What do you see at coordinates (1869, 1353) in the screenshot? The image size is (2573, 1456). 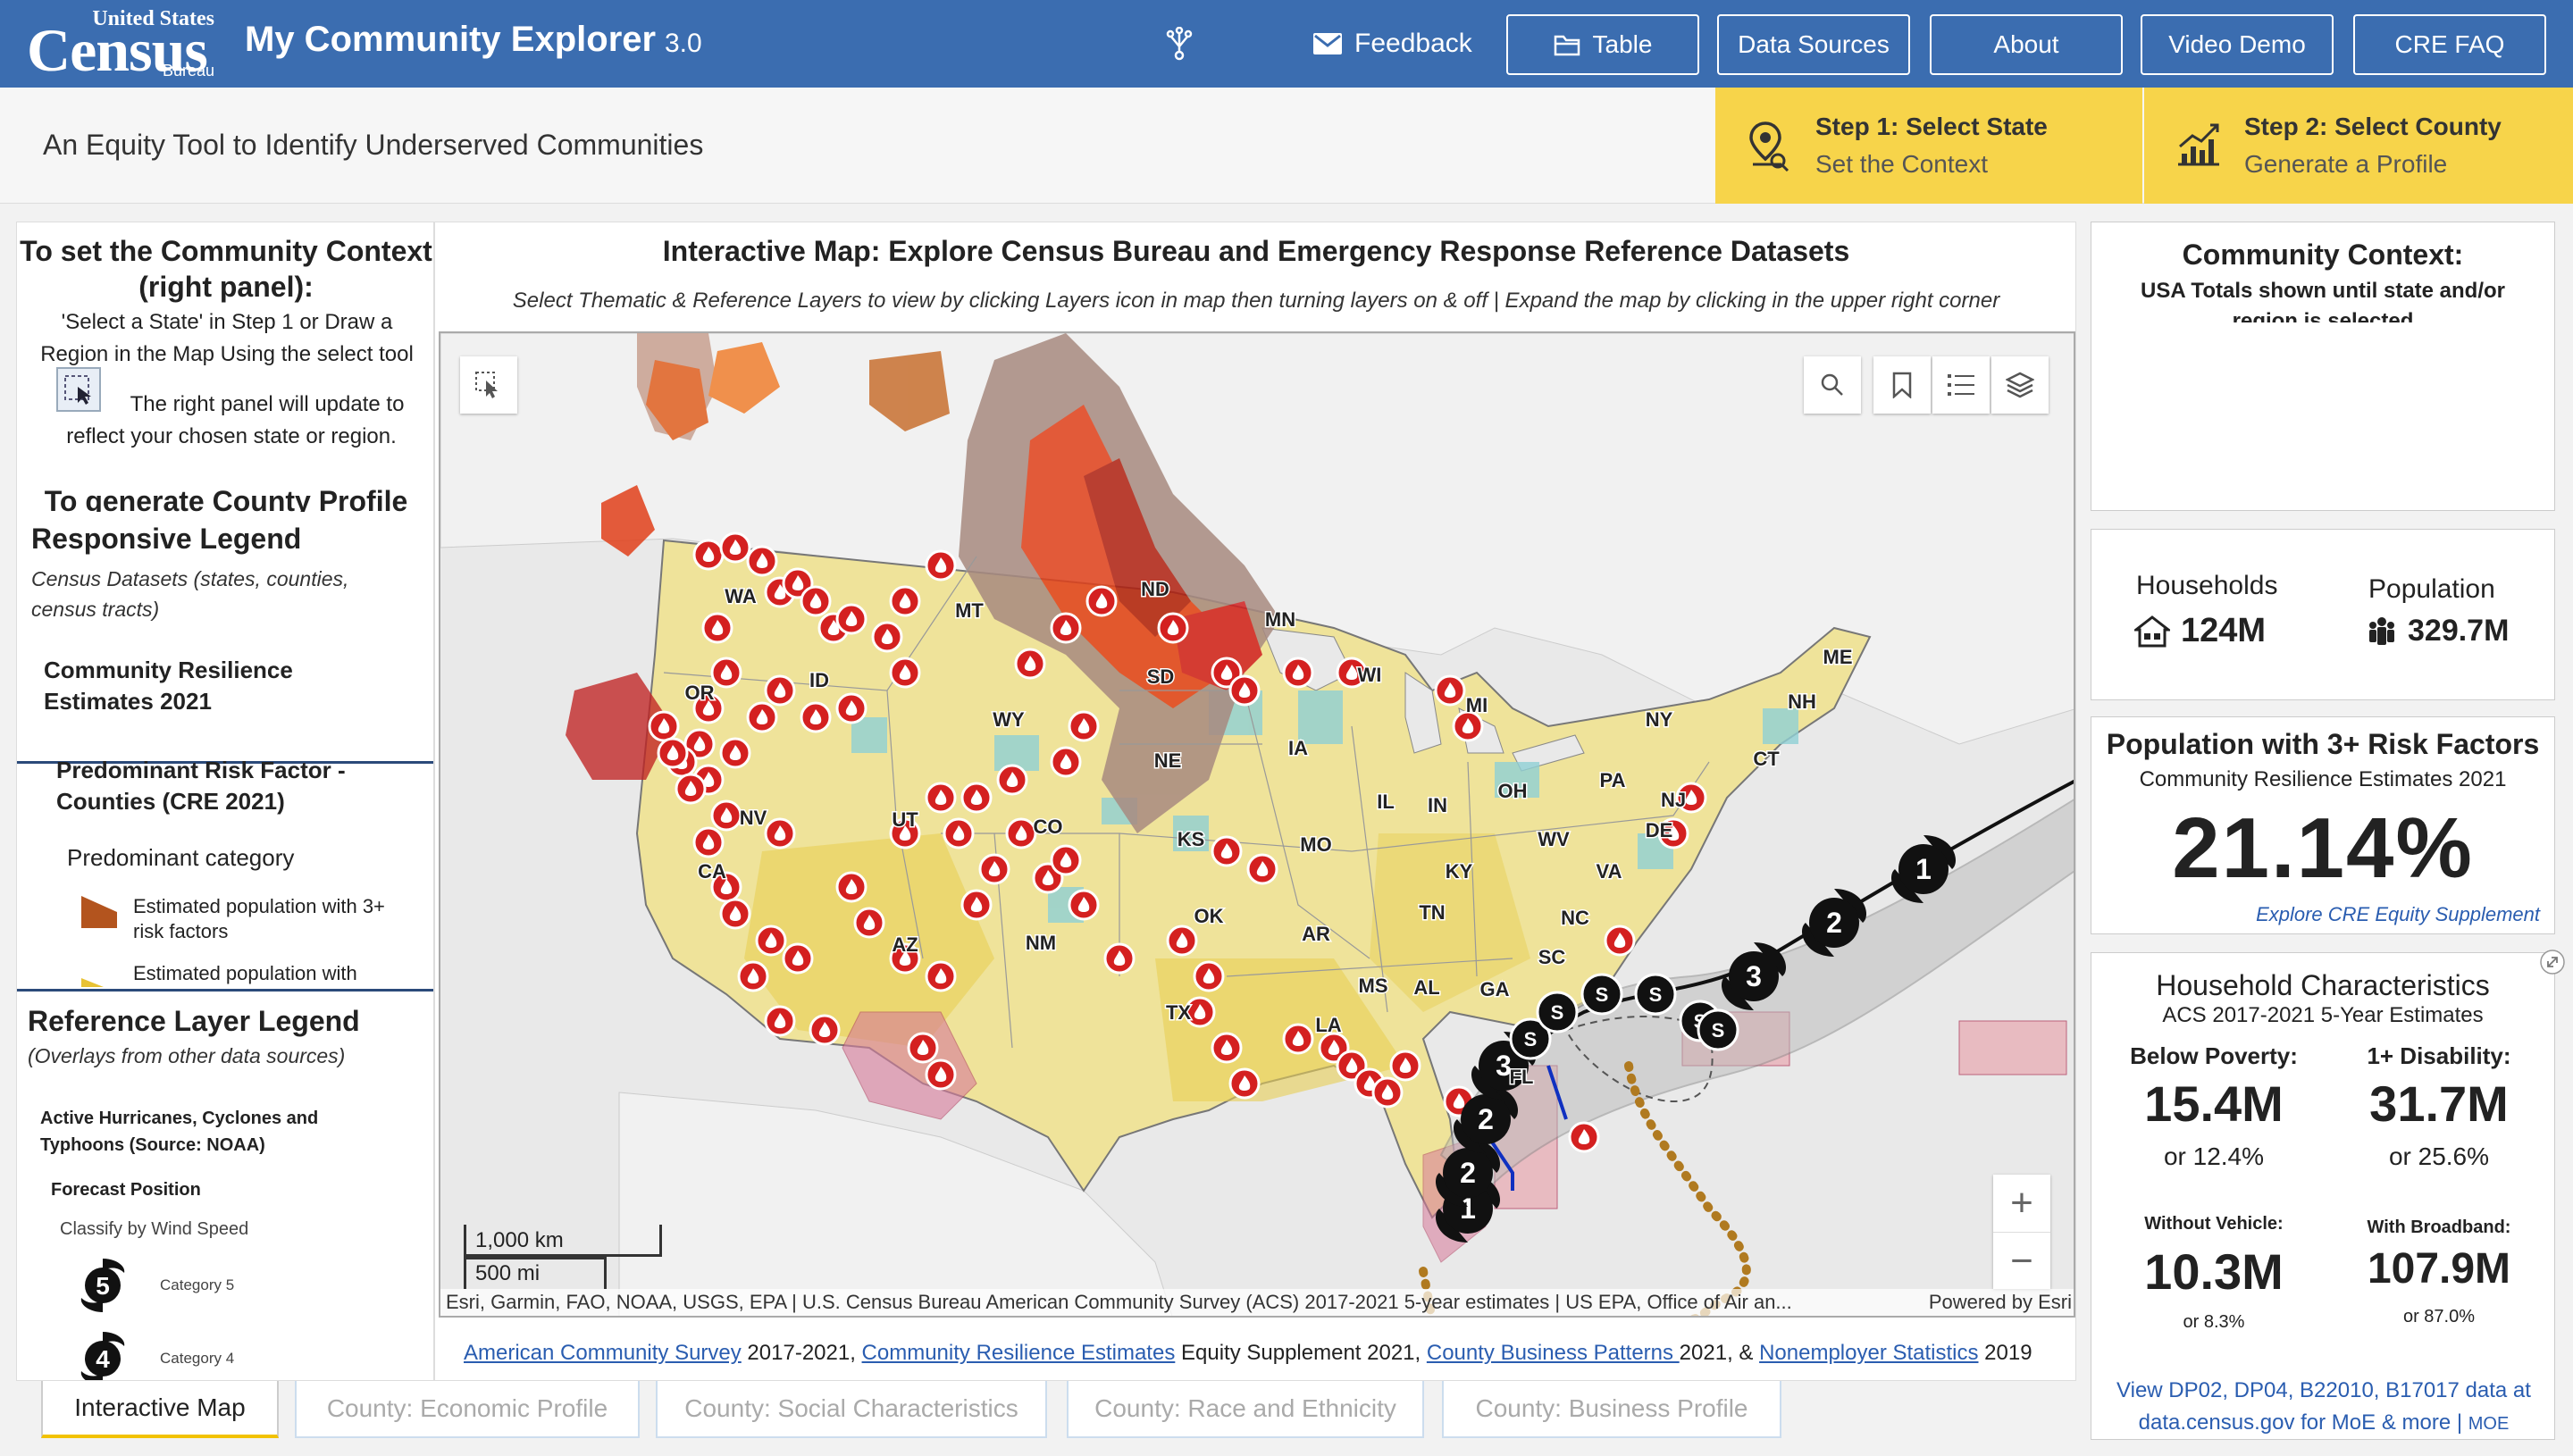 I see `nes-link: Nonemployer Statistics` at bounding box center [1869, 1353].